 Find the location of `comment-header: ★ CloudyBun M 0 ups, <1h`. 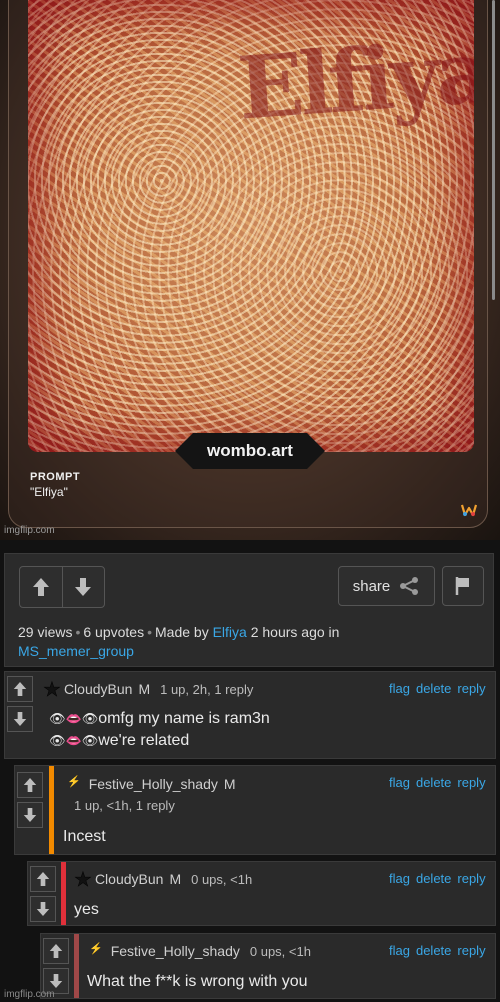

comment-header: ★ CloudyBun M 0 ups, <1h is located at coordinates (163, 879).